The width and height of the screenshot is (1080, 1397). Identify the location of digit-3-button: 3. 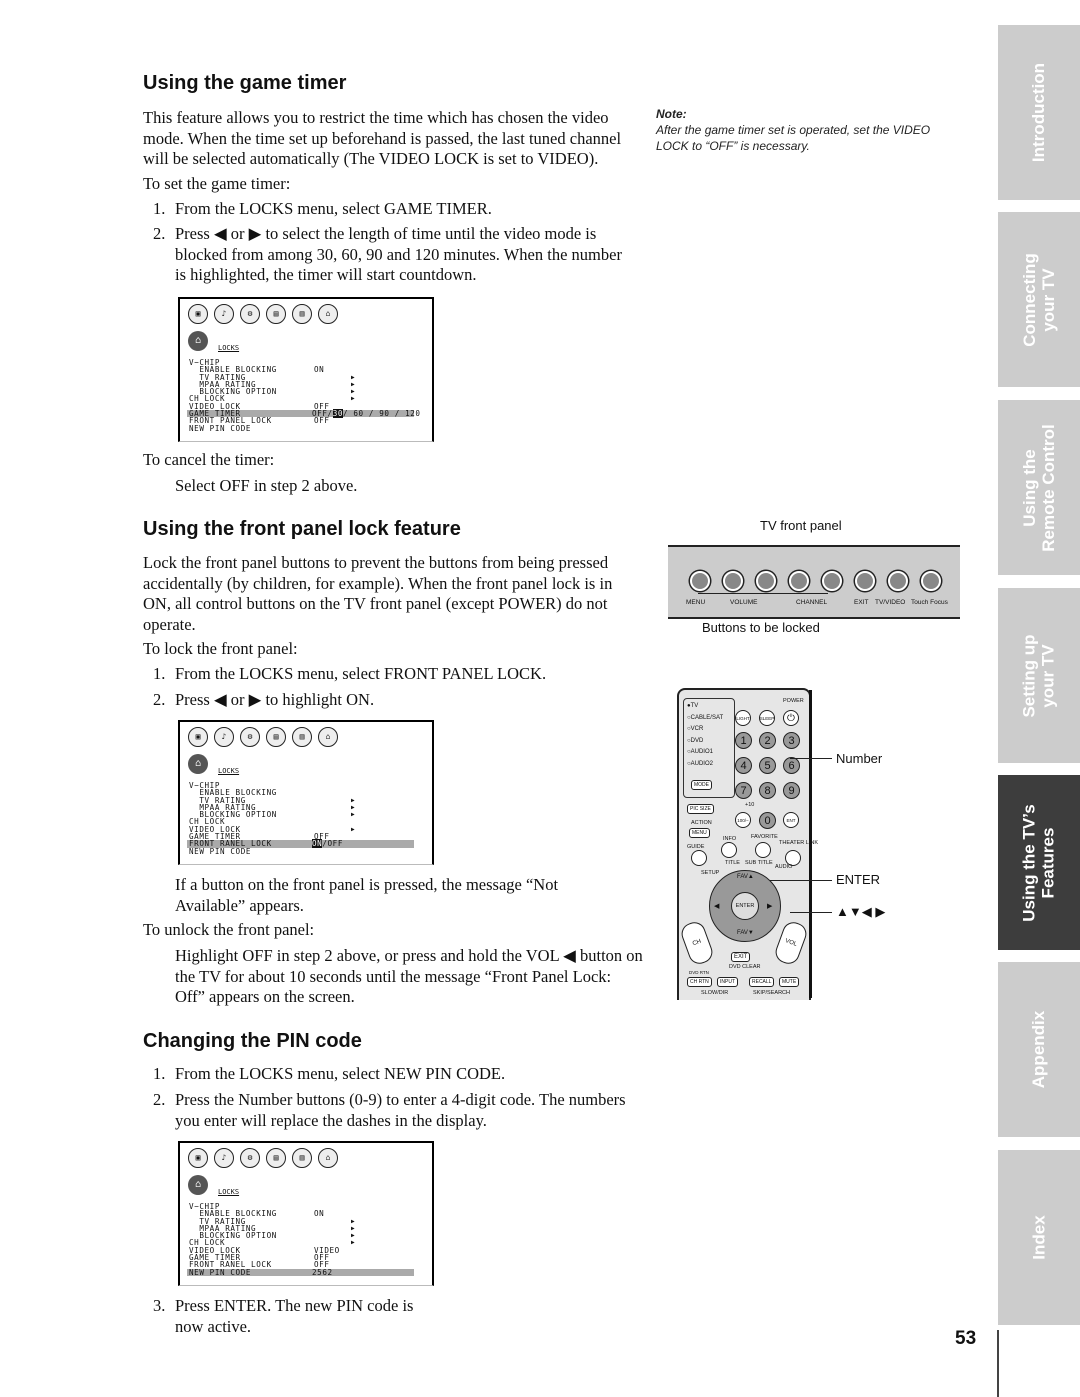
(791, 740).